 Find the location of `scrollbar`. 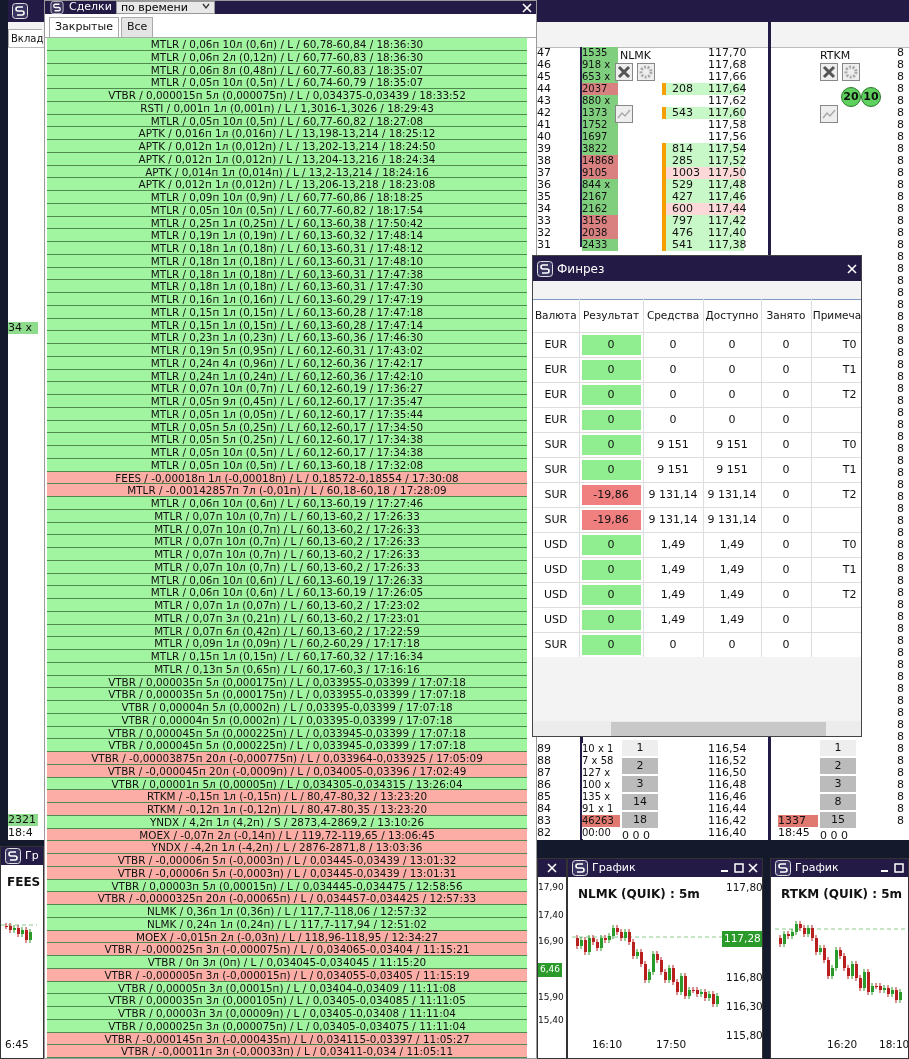

scrollbar is located at coordinates (697, 728).